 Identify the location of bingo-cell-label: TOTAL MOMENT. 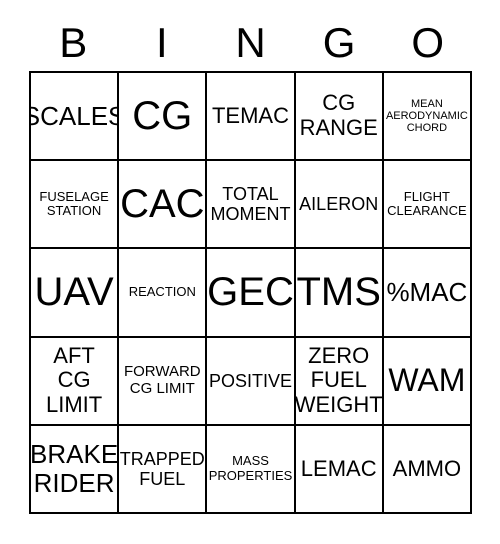
(250, 204).